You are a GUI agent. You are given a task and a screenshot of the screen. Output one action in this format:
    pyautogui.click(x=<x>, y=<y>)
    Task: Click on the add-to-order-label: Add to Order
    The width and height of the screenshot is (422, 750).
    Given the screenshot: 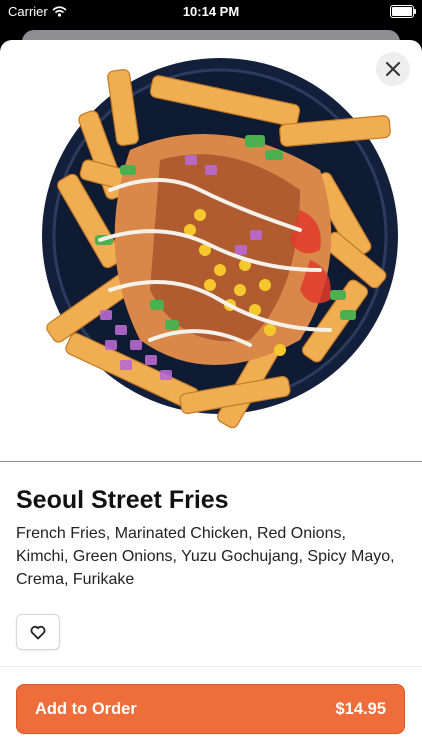 What is the action you would take?
    pyautogui.click(x=86, y=708)
    